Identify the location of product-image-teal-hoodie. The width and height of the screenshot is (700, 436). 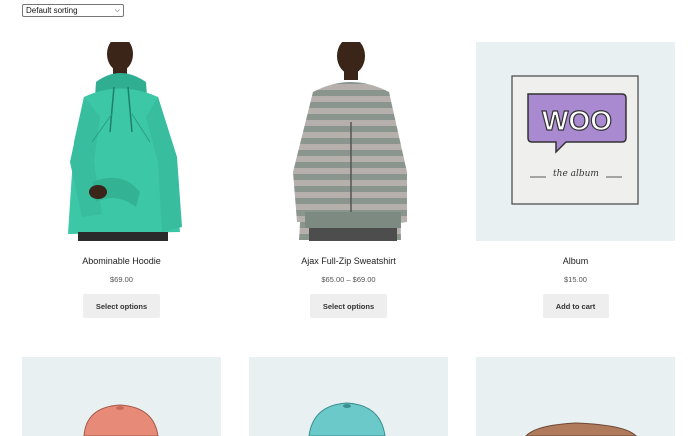
(121, 141).